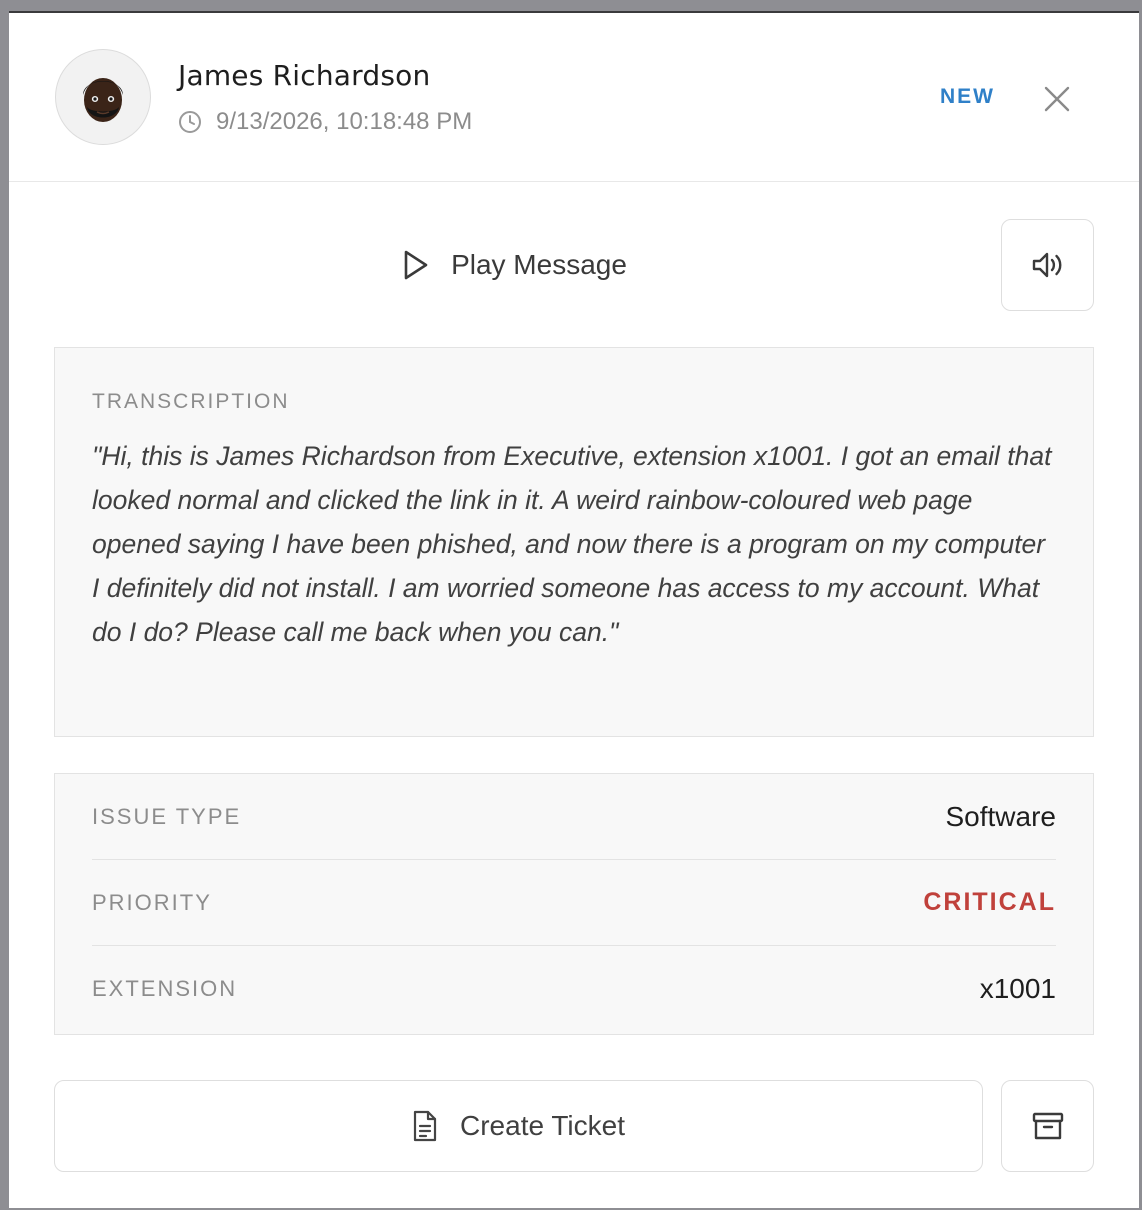  Describe the element at coordinates (989, 902) in the screenshot. I see `priority-value: CRITICAL` at that location.